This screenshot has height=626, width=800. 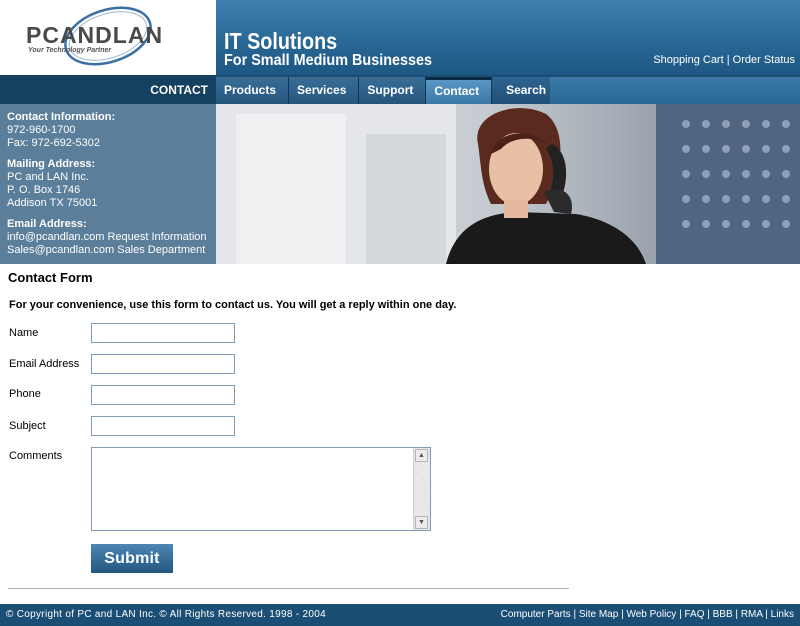 I want to click on scroll-down-icon: ▼, so click(x=421, y=522).